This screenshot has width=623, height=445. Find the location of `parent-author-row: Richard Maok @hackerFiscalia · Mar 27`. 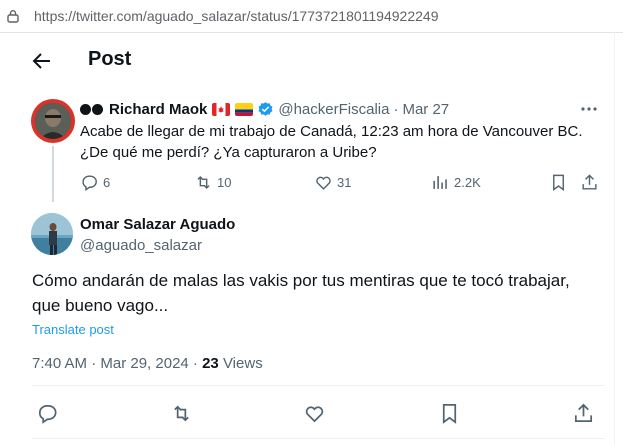

parent-author-row: Richard Maok @hackerFiscalia · Mar 27 is located at coordinates (264, 109).